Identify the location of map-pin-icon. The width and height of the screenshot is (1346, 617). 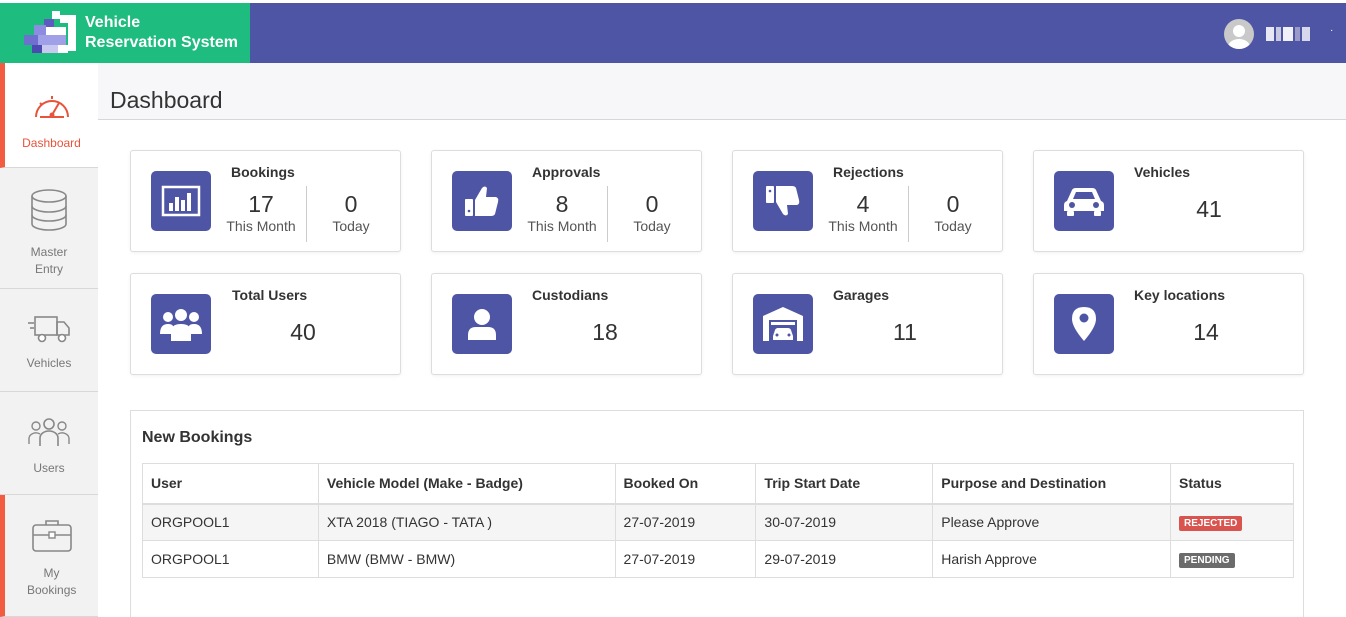
(1084, 324).